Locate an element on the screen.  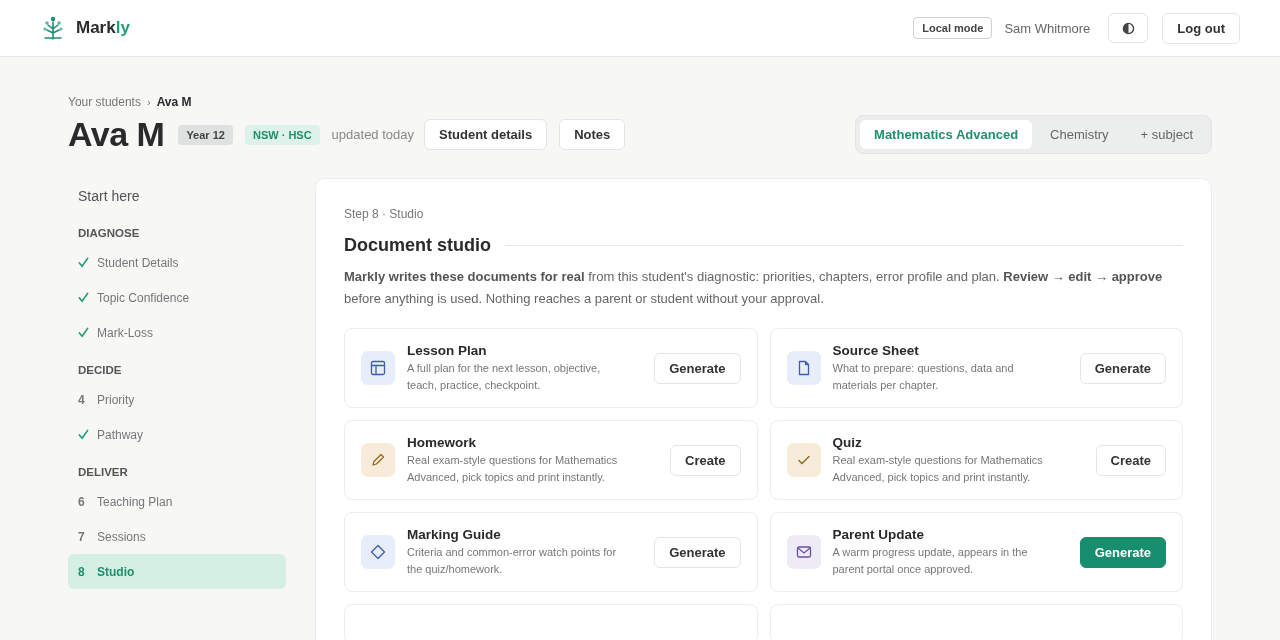
document-title: Lesson Plan is located at coordinates (447, 350).